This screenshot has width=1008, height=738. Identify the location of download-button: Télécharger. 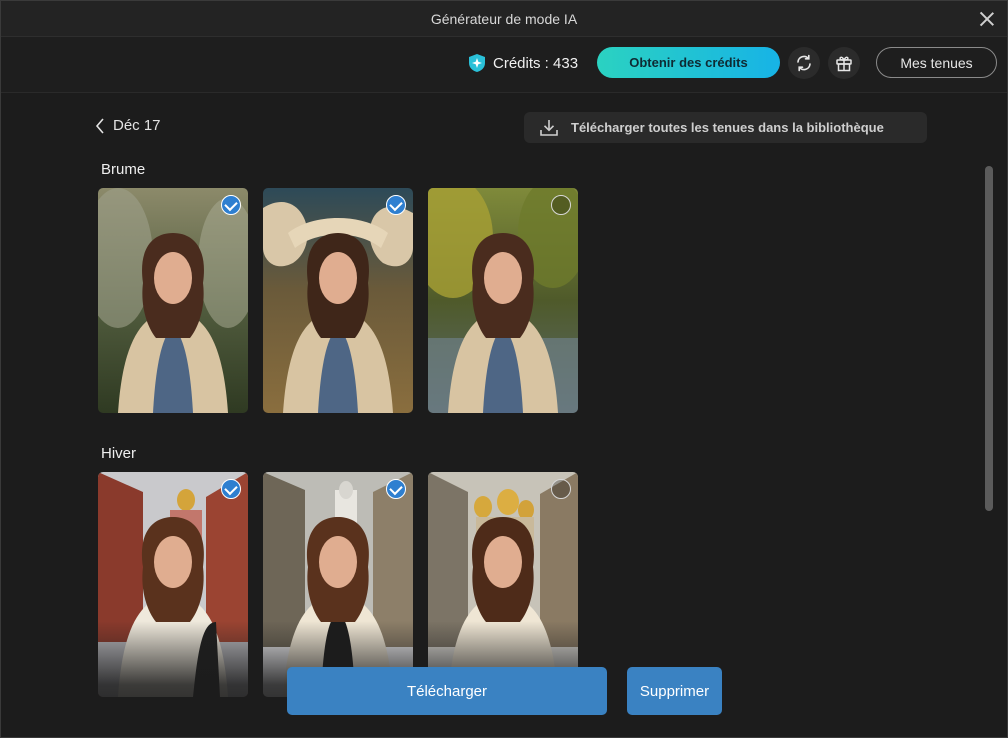
(447, 691).